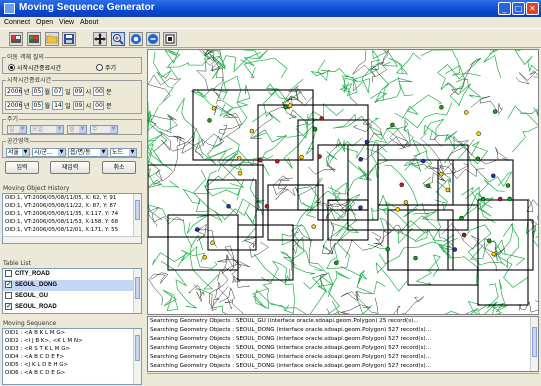  What do you see at coordinates (16, 39) in the screenshot?
I see `connect-db-button` at bounding box center [16, 39].